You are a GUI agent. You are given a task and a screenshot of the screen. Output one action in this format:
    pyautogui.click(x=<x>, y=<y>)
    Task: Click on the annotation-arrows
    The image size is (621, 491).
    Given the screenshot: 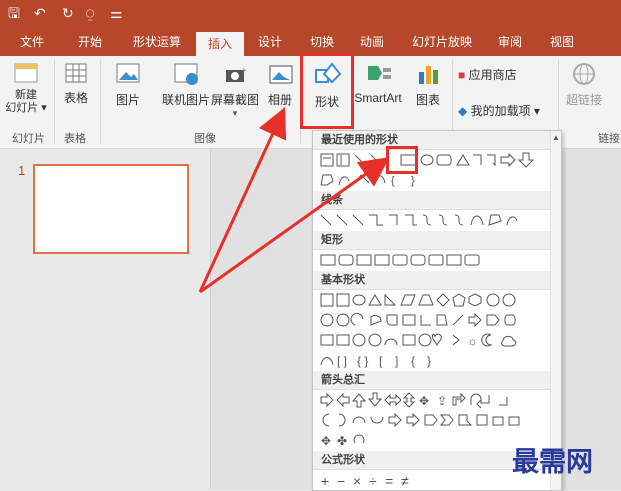 What is the action you would take?
    pyautogui.click(x=294, y=200)
    